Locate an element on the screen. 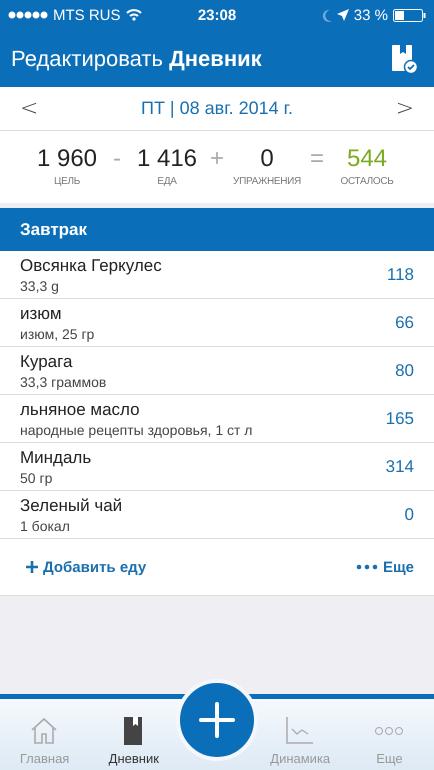 The width and height of the screenshot is (434, 770). food-portion: народные рецепты здоровья, 1 ст л is located at coordinates (136, 430).